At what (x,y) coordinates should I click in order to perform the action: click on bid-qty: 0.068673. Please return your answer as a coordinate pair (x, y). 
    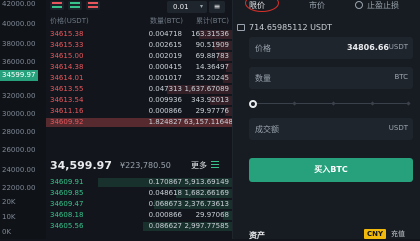
    Looking at the image, I should click on (165, 204).